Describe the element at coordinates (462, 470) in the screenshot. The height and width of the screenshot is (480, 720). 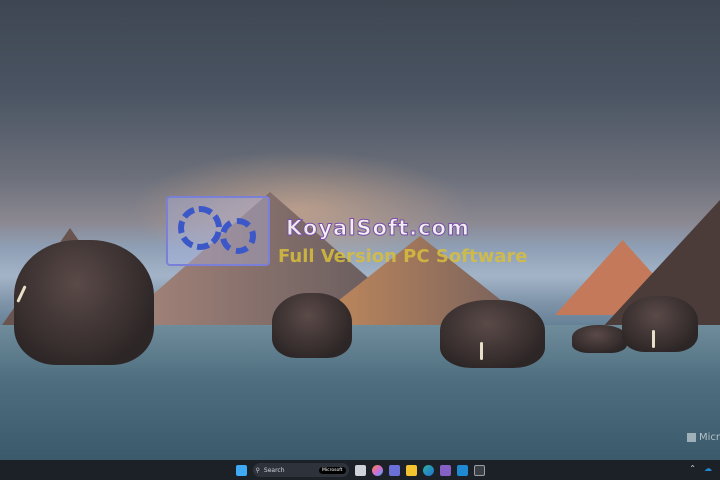
I see `vscode-icon` at that location.